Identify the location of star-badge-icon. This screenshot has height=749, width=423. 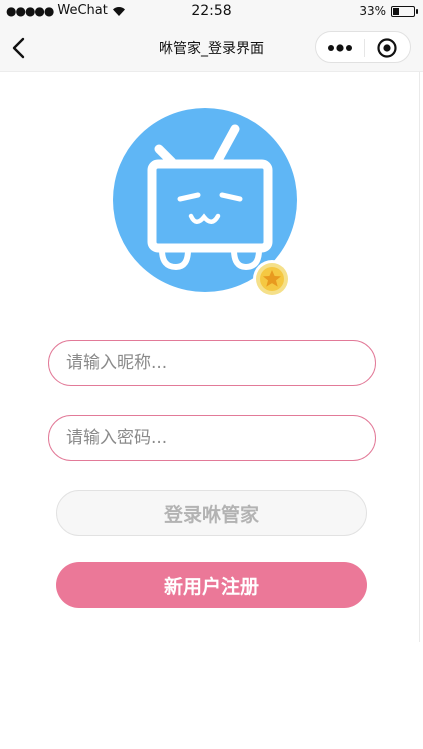
(272, 279).